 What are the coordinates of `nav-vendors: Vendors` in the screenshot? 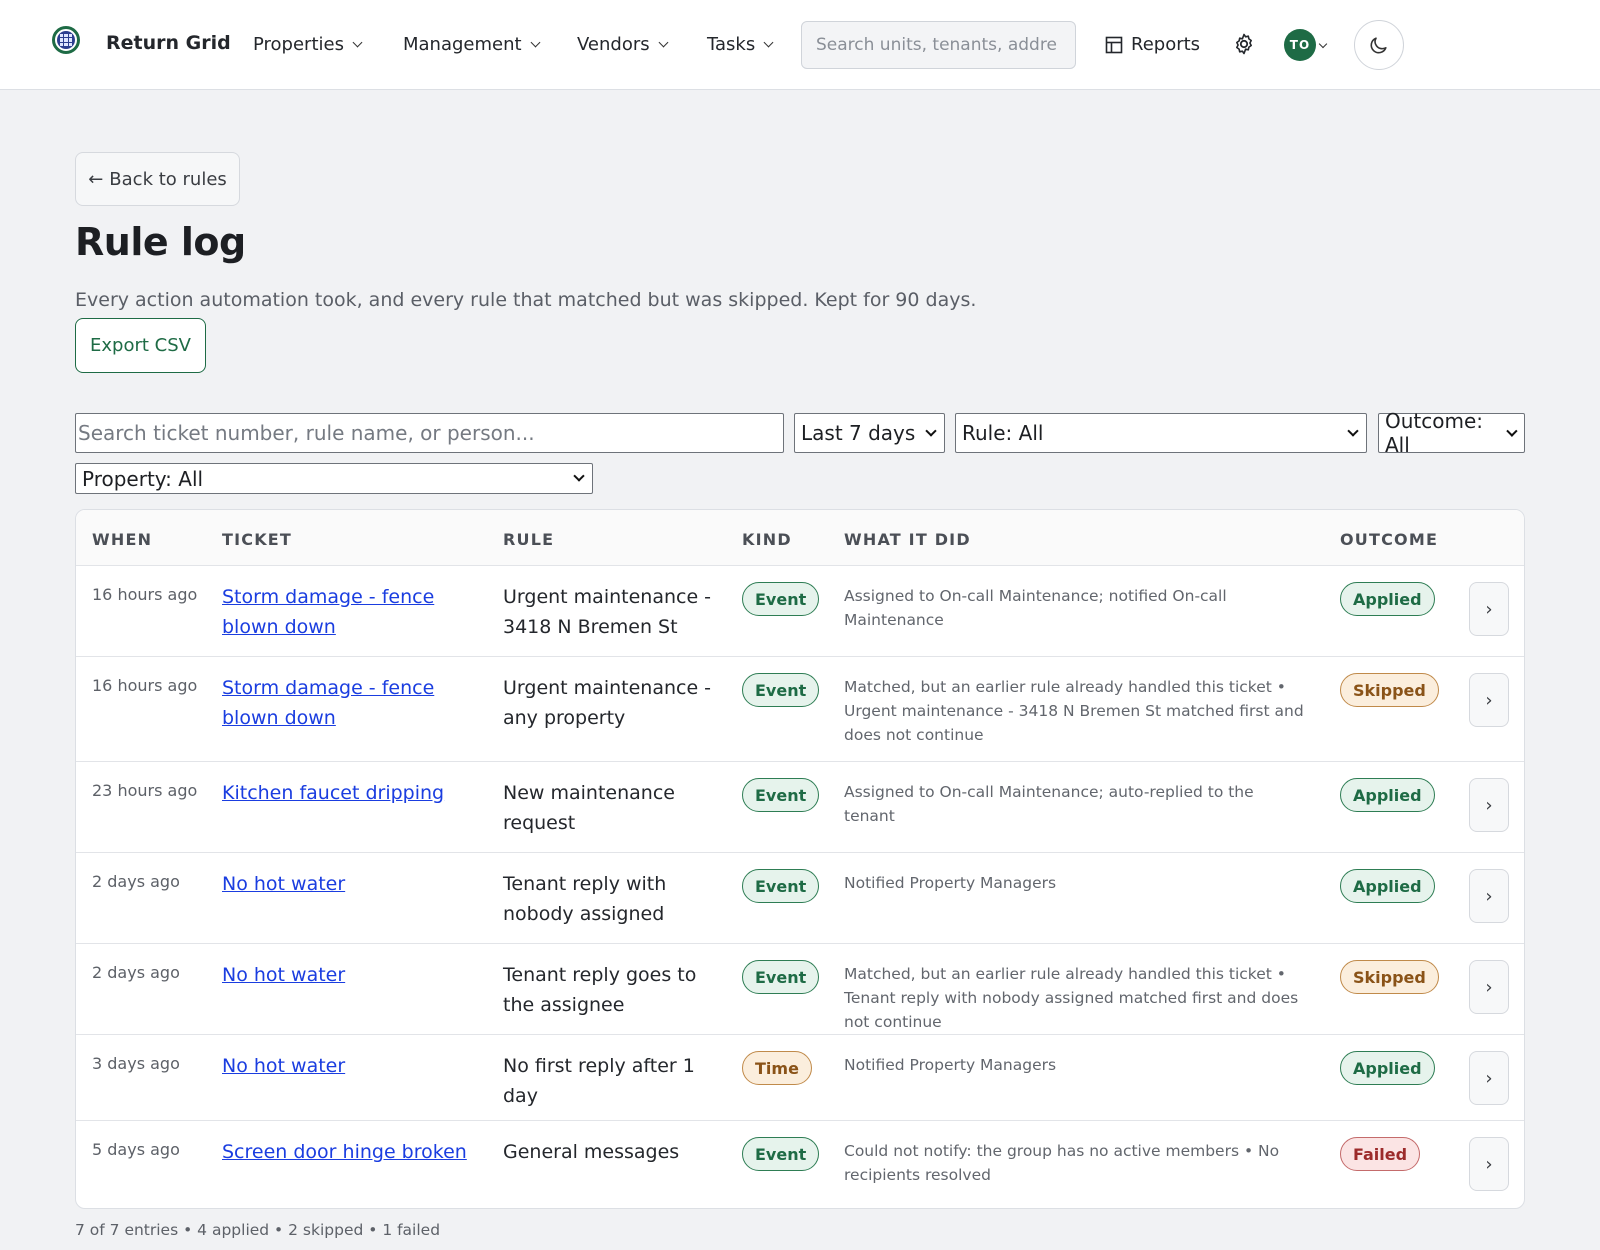 It's located at (623, 44).